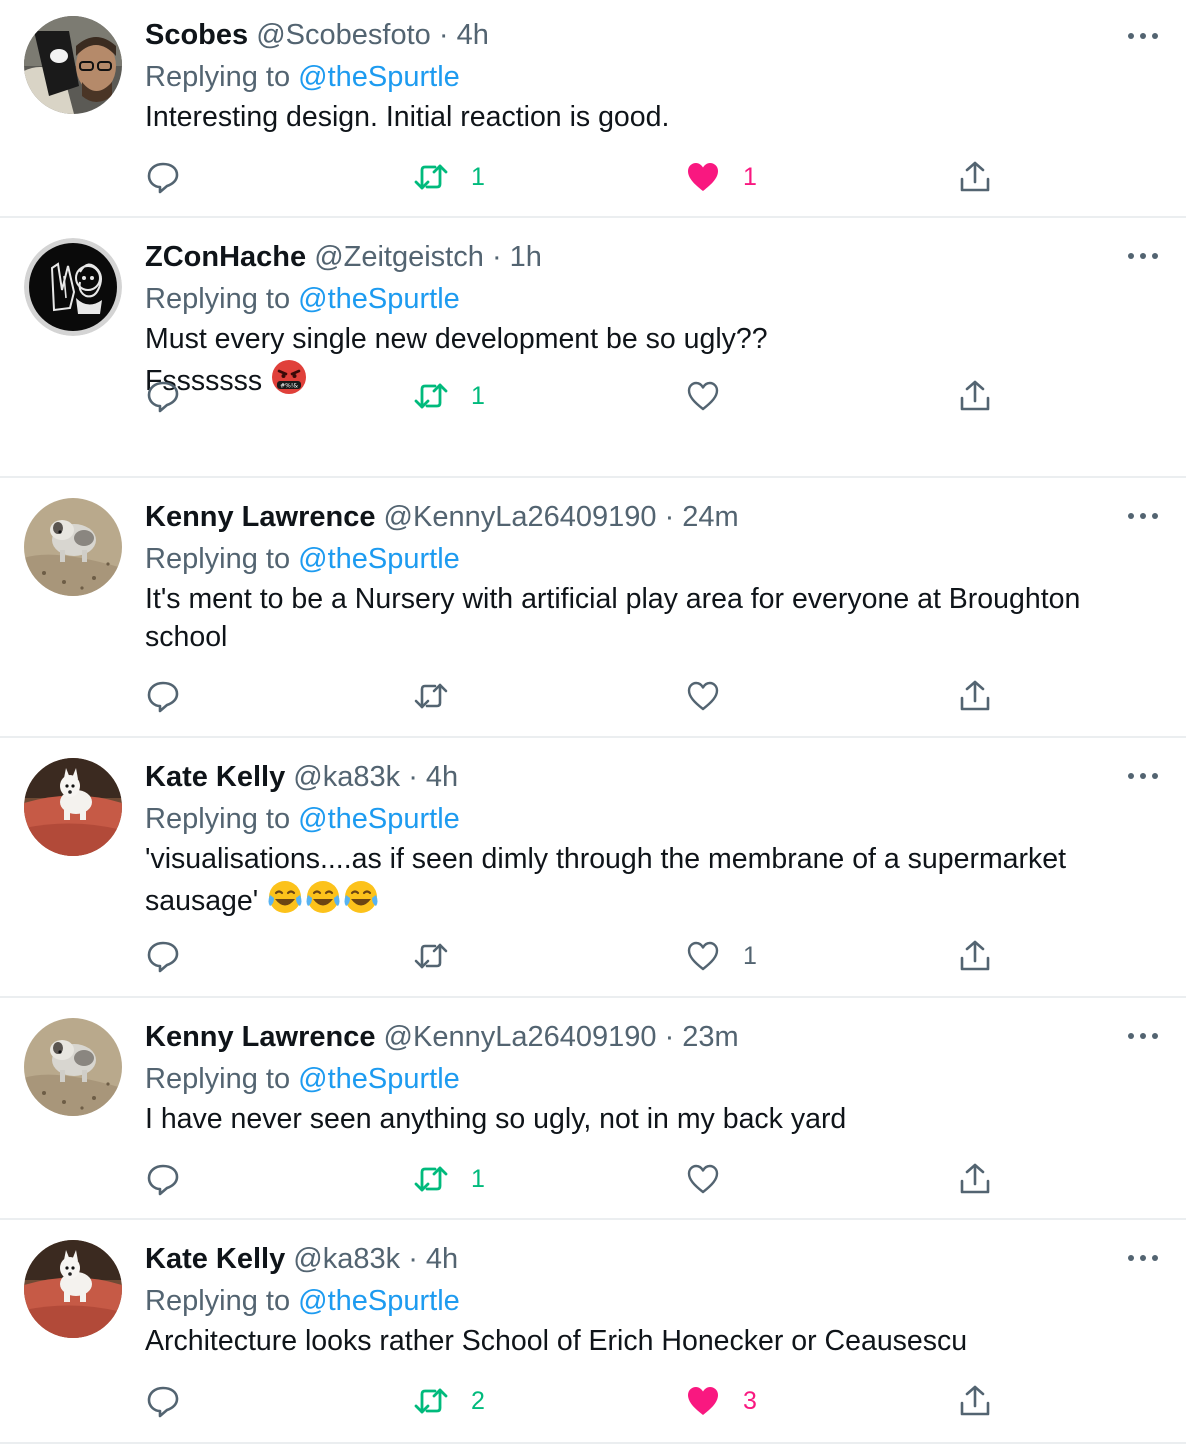 The height and width of the screenshot is (1454, 1186). I want to click on retweet-button: 2, so click(449, 1401).